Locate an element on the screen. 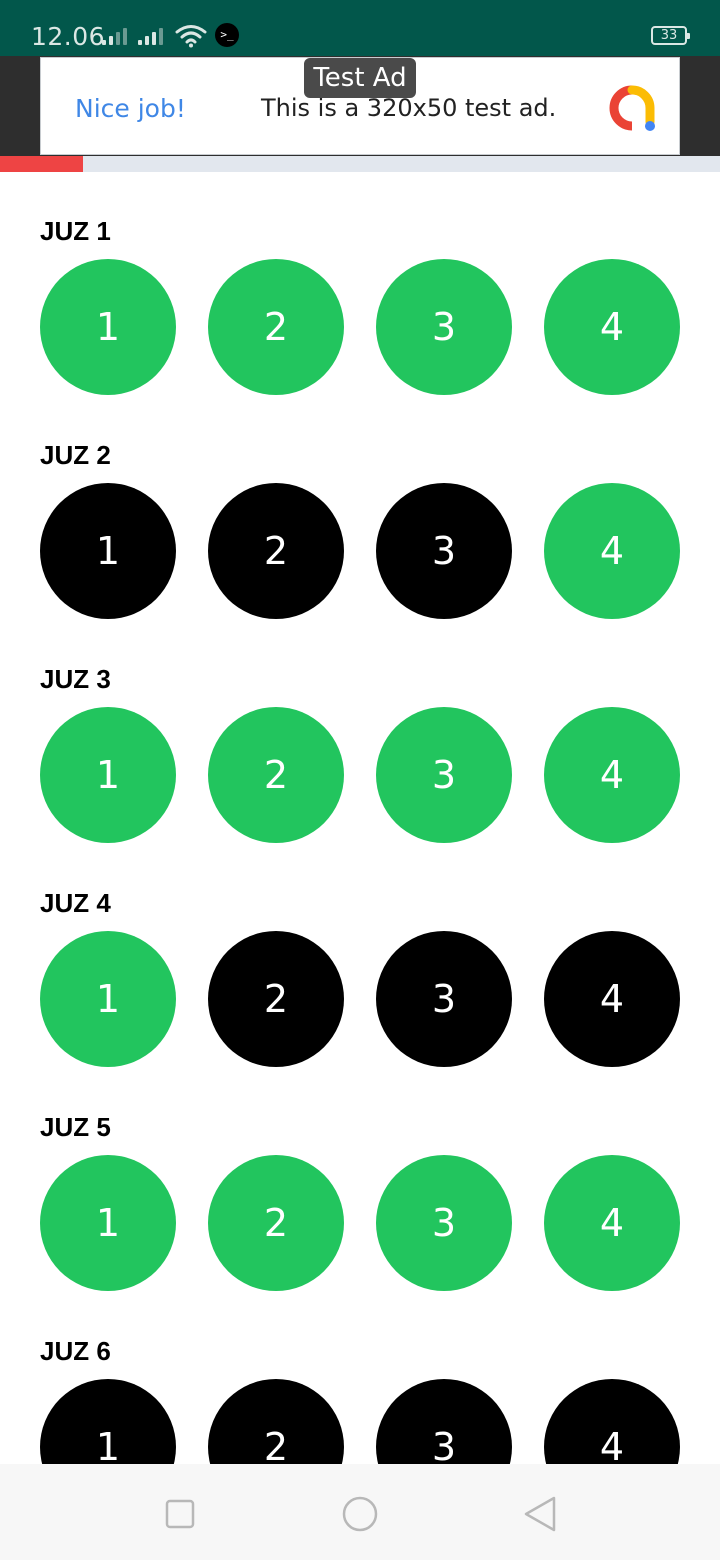 Image resolution: width=720 pixels, height=1560 pixels. navigation-bar is located at coordinates (360, 1512).